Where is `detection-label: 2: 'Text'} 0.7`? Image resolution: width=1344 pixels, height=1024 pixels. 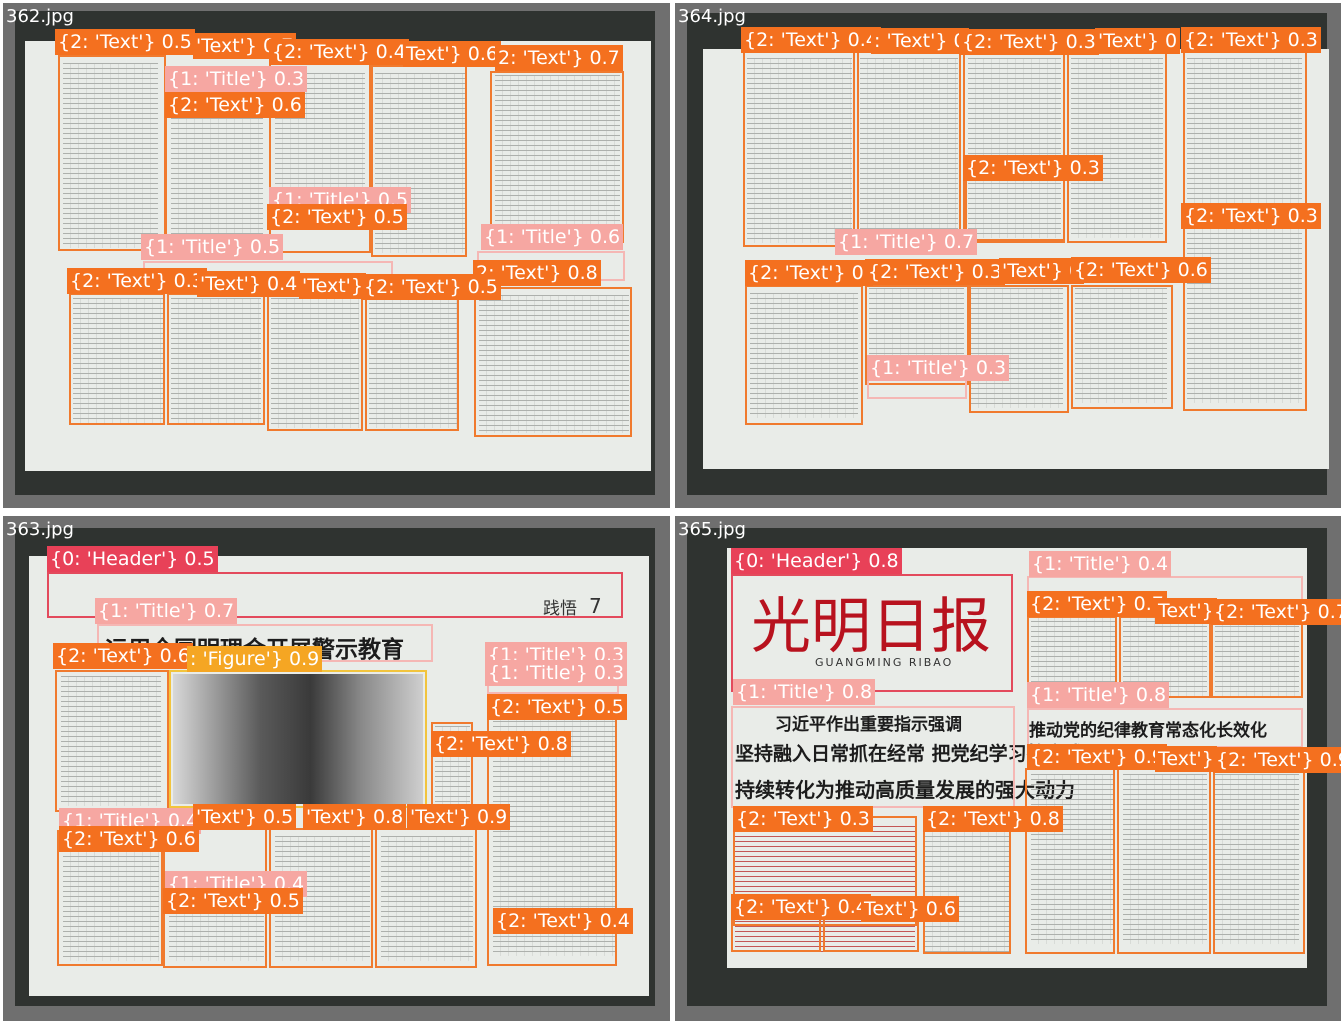 detection-label: 2: 'Text'} 0.7 is located at coordinates (559, 58).